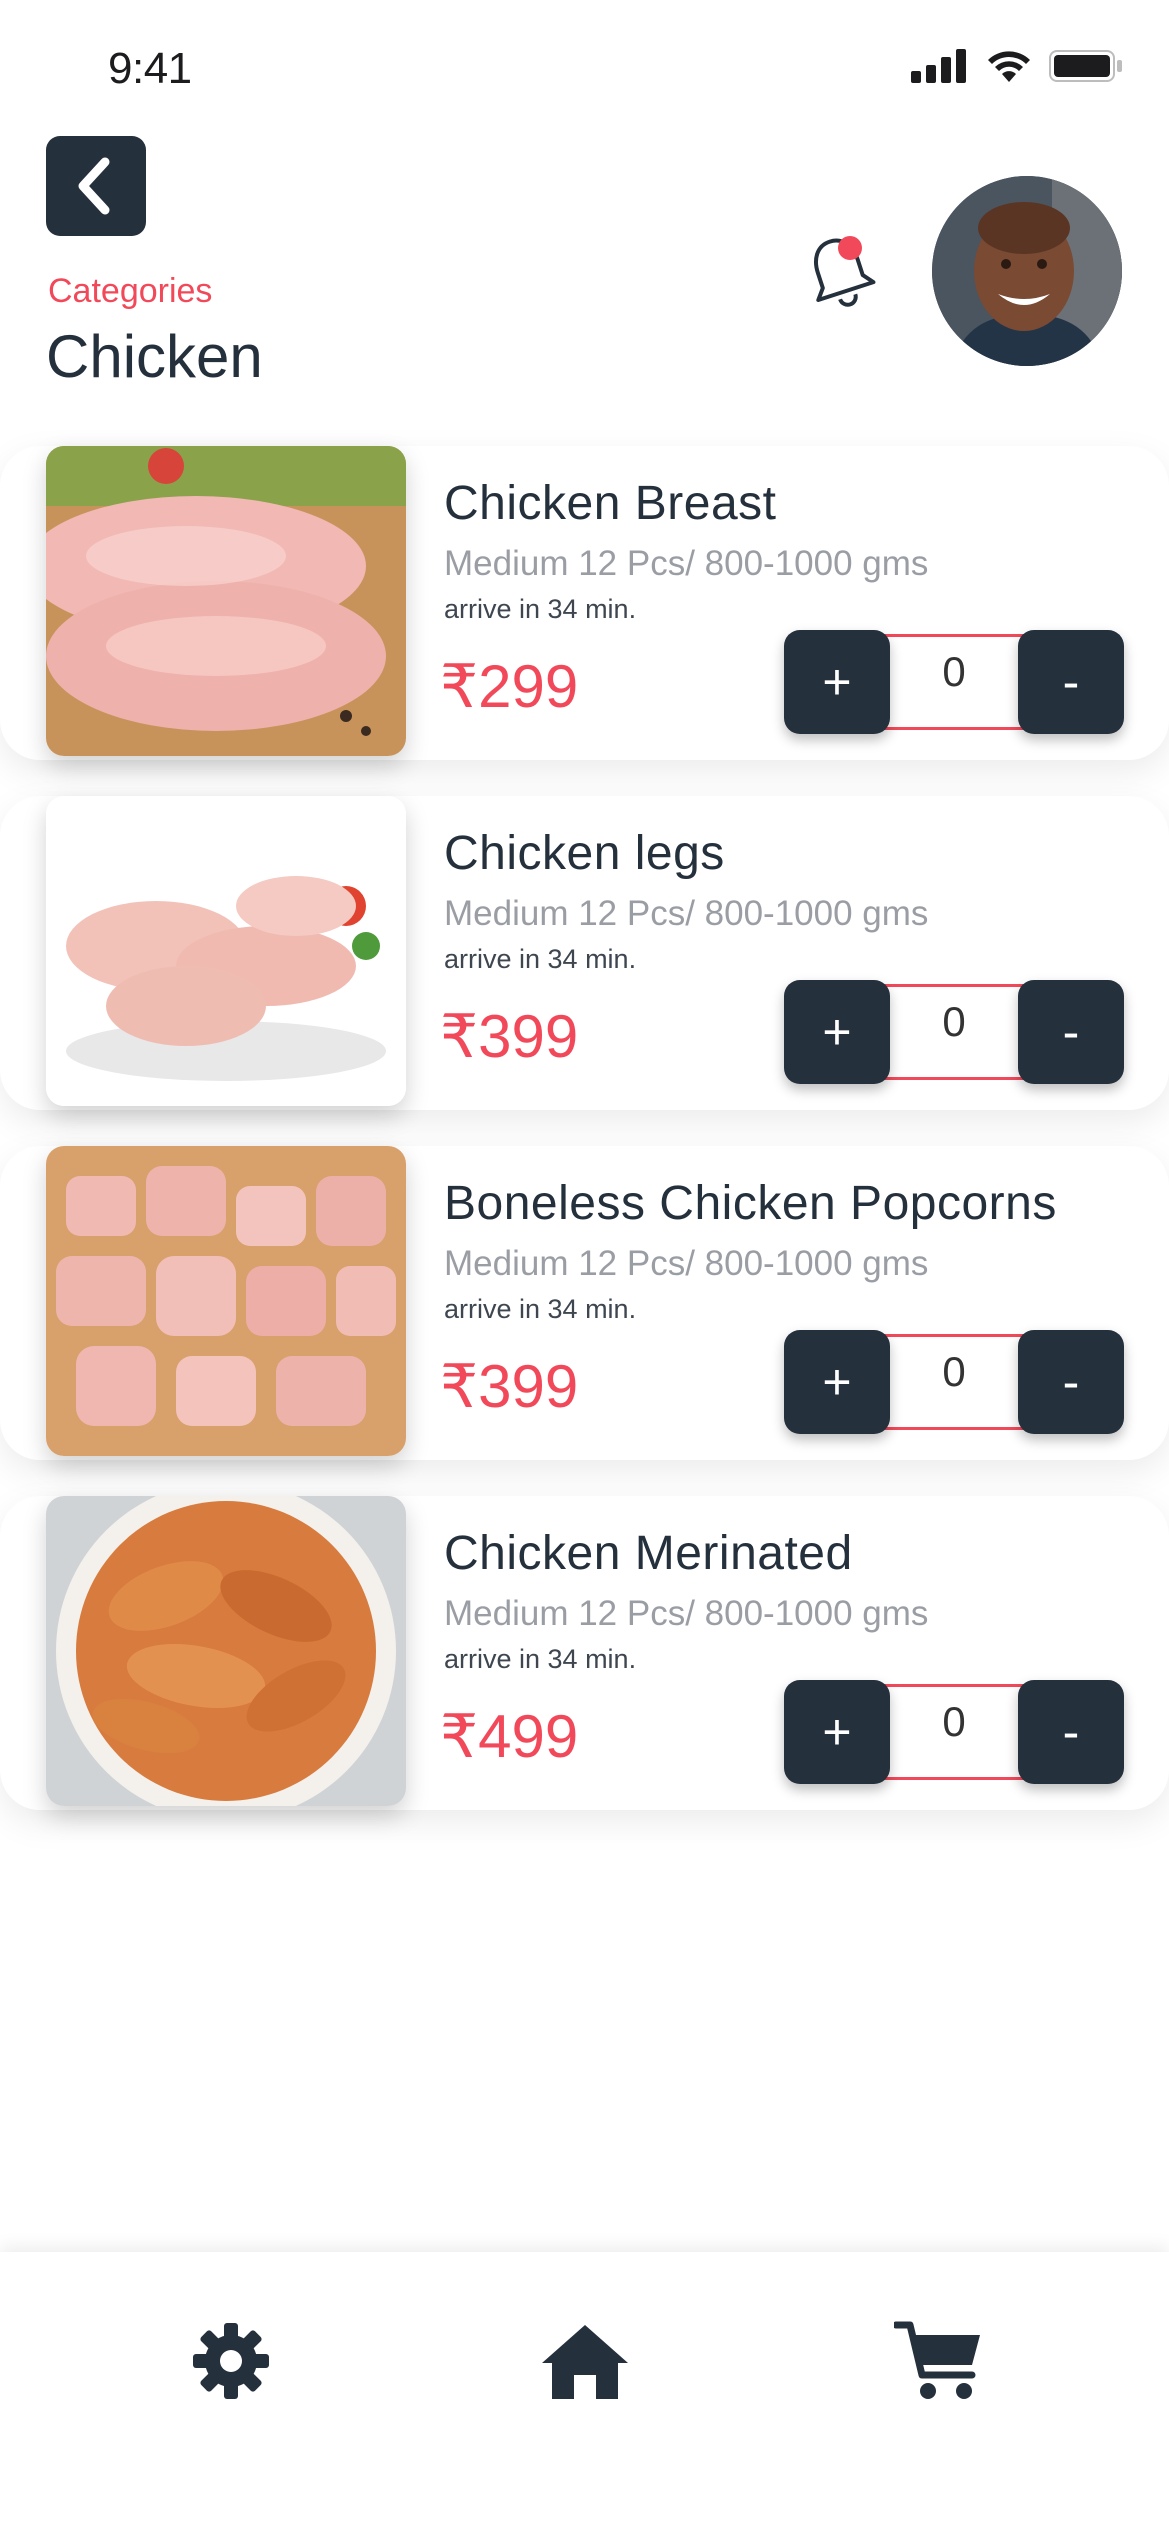 The width and height of the screenshot is (1169, 2531). What do you see at coordinates (150, 68) in the screenshot?
I see `status-time: 9:41` at bounding box center [150, 68].